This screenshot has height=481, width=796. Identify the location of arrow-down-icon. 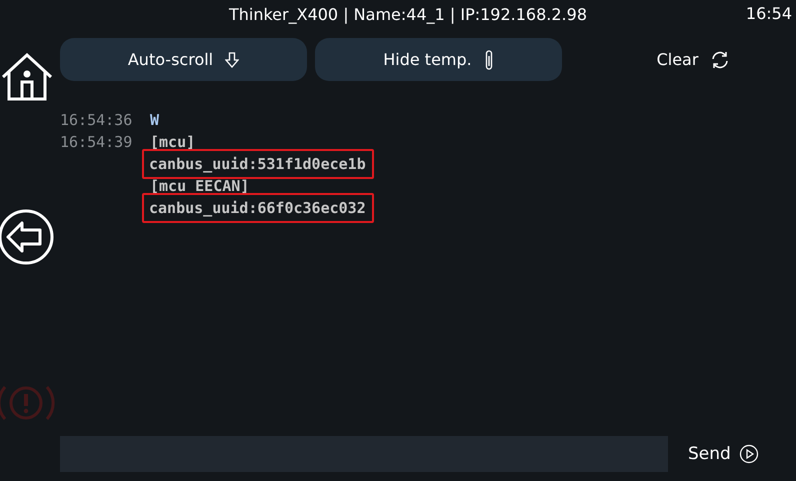
(232, 60).